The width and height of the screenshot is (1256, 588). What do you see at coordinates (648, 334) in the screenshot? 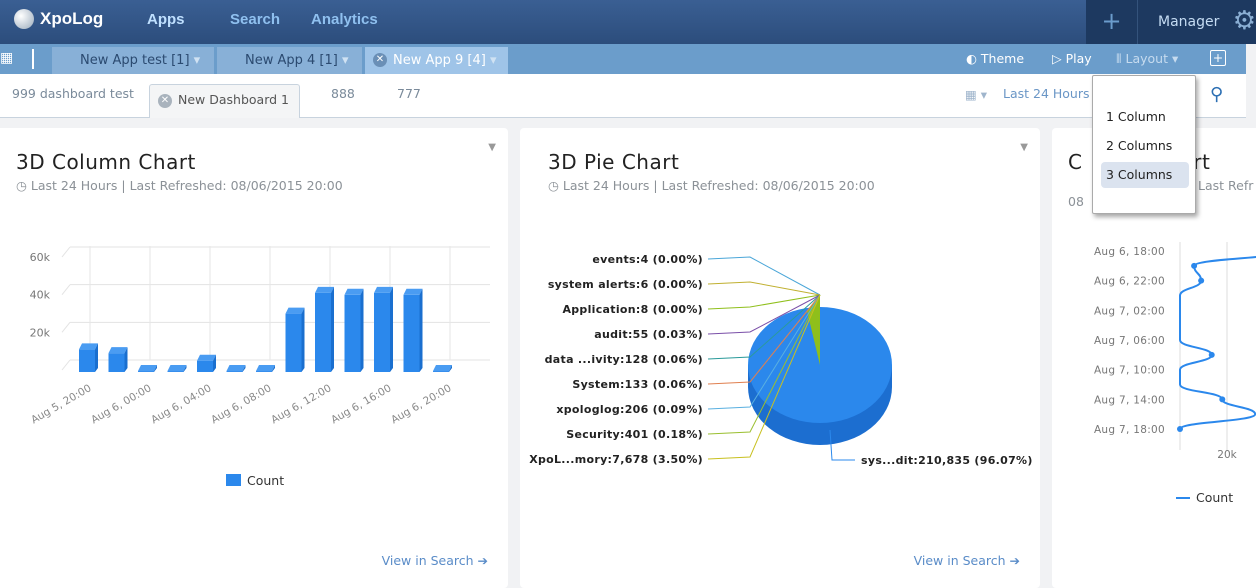
I see `slice-label: audit:55 (0.03%)` at bounding box center [648, 334].